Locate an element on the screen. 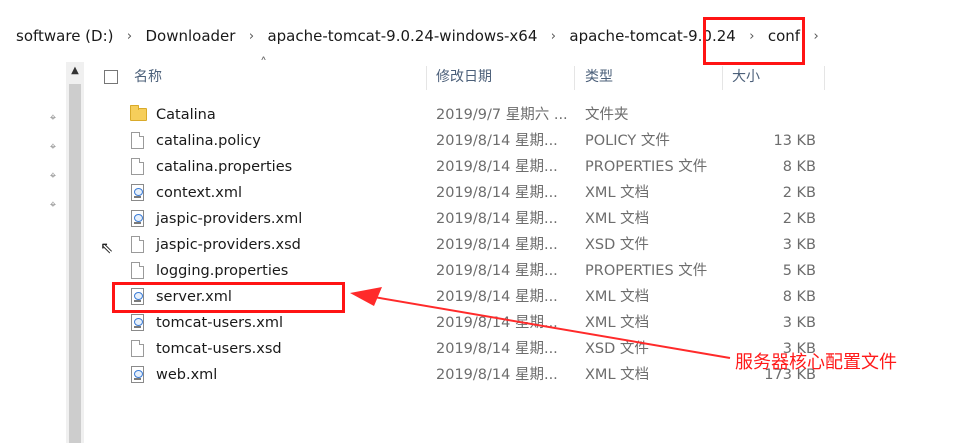 Image resolution: width=955 pixels, height=443 pixels. navigation-pane: ⌖ ⌖ ⌖ ⌖ is located at coordinates (33, 252).